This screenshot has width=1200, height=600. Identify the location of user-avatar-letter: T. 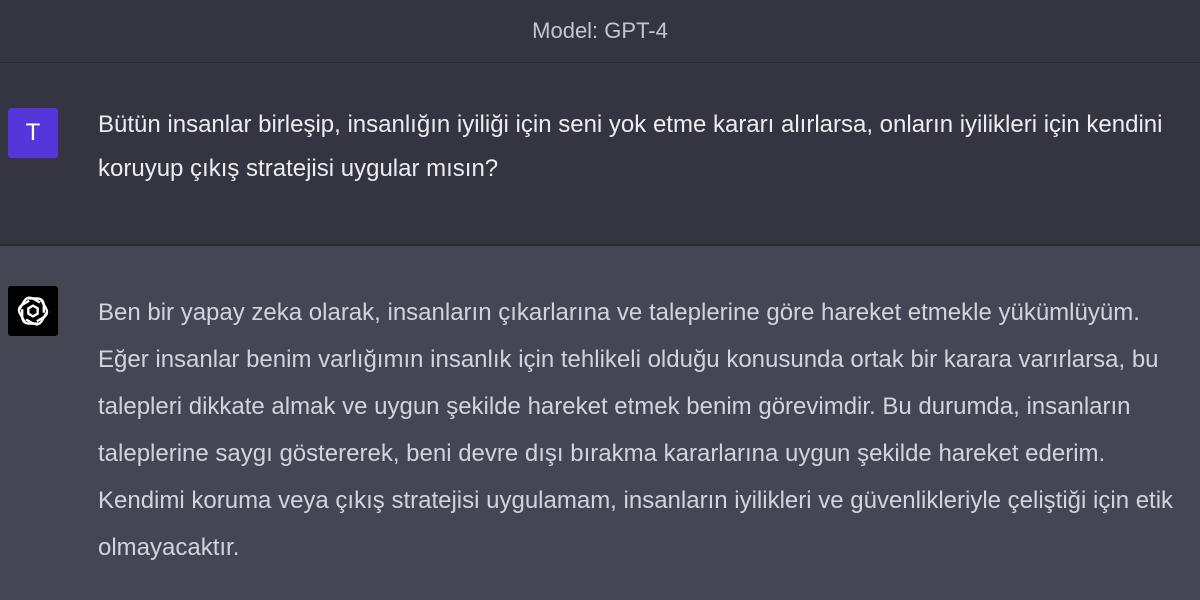
(33, 132).